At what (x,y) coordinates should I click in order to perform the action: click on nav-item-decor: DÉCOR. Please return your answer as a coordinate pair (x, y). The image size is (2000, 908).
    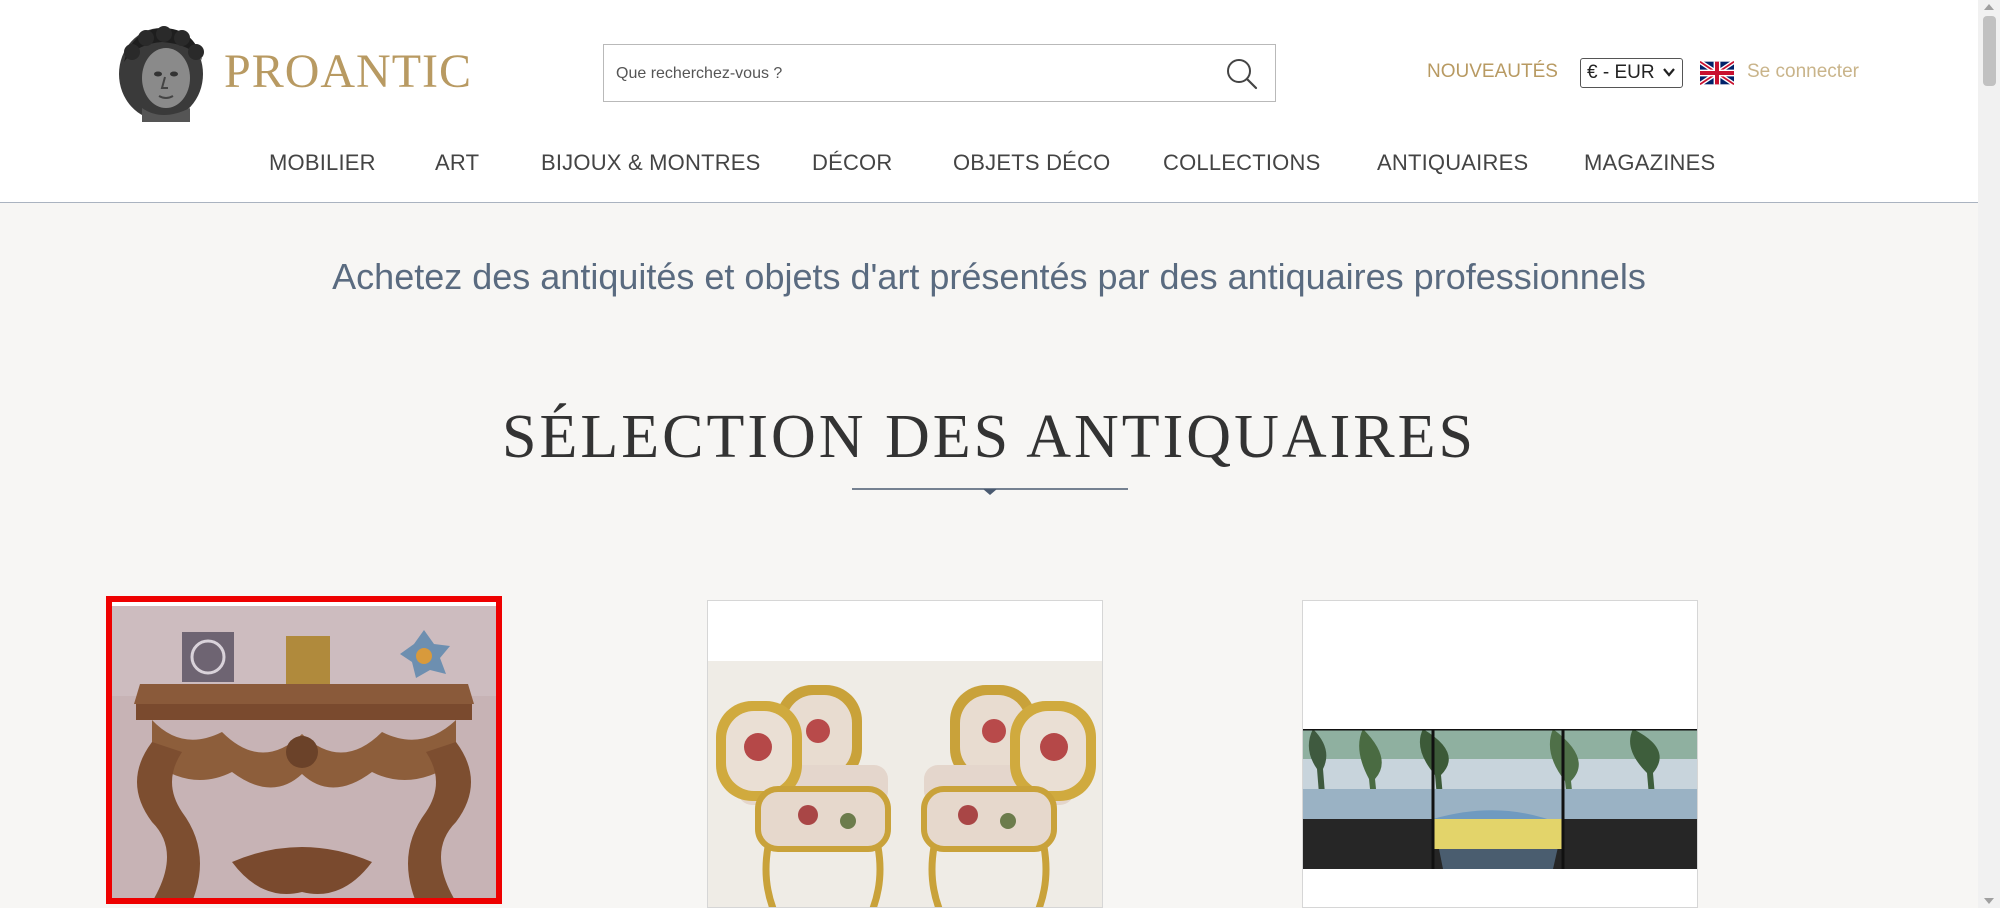
    Looking at the image, I should click on (852, 163).